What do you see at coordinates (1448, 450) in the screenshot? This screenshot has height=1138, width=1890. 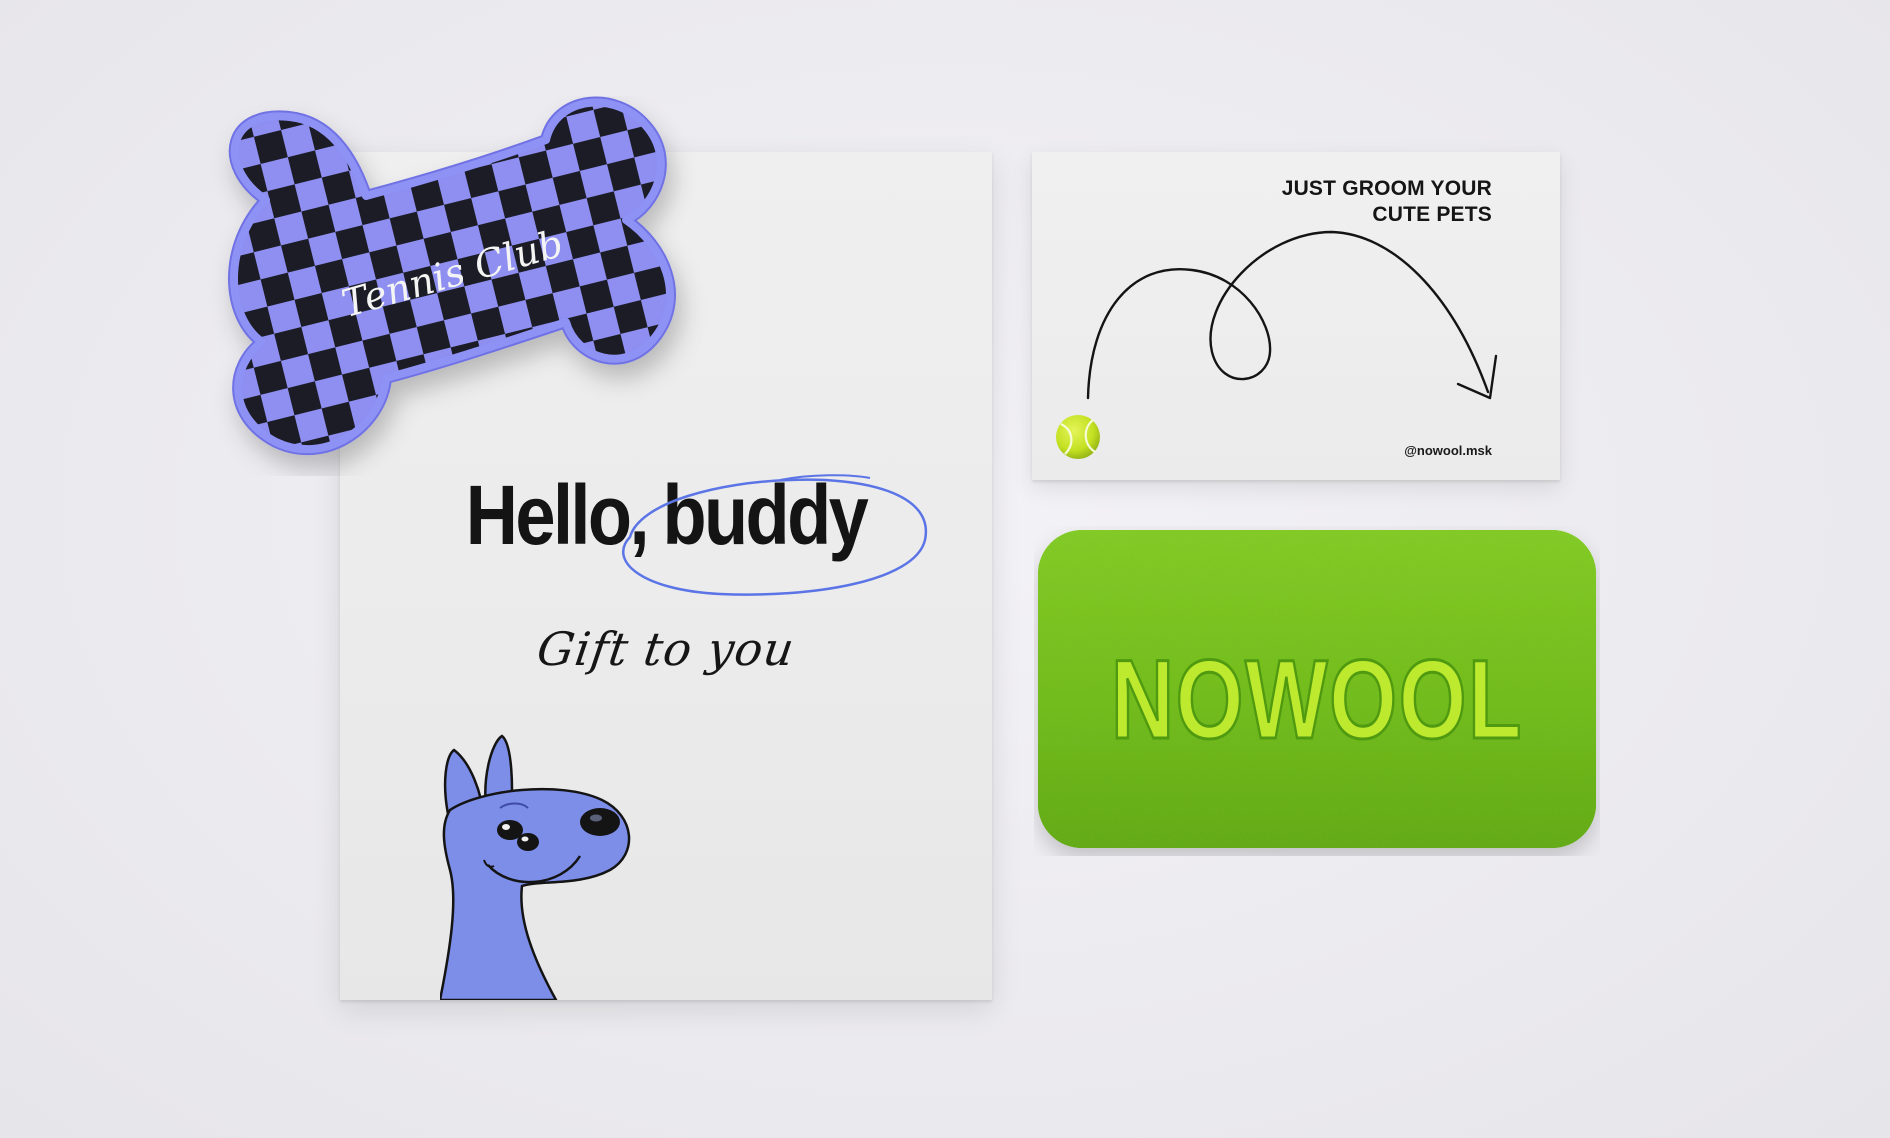 I see `social-handle: @nowool.msk` at bounding box center [1448, 450].